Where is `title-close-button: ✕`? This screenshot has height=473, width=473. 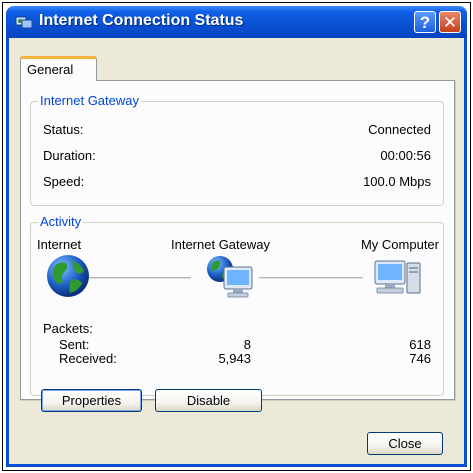
title-close-button: ✕ is located at coordinates (450, 22).